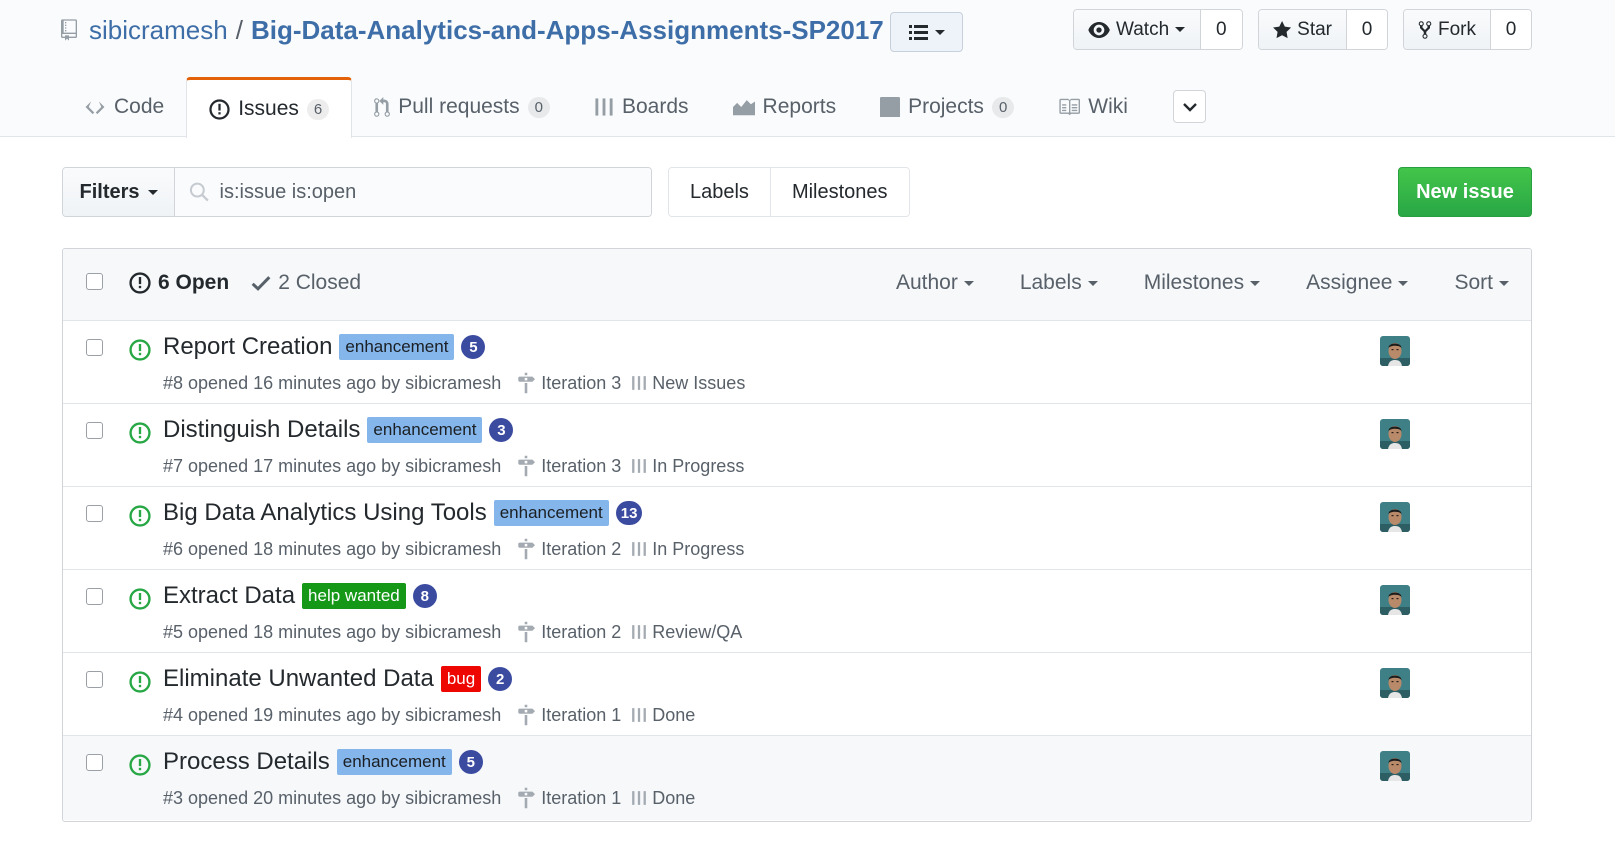 The width and height of the screenshot is (1615, 851). Describe the element at coordinates (298, 679) in the screenshot. I see `issue-title-link: Eliminate Unwanted Data` at that location.